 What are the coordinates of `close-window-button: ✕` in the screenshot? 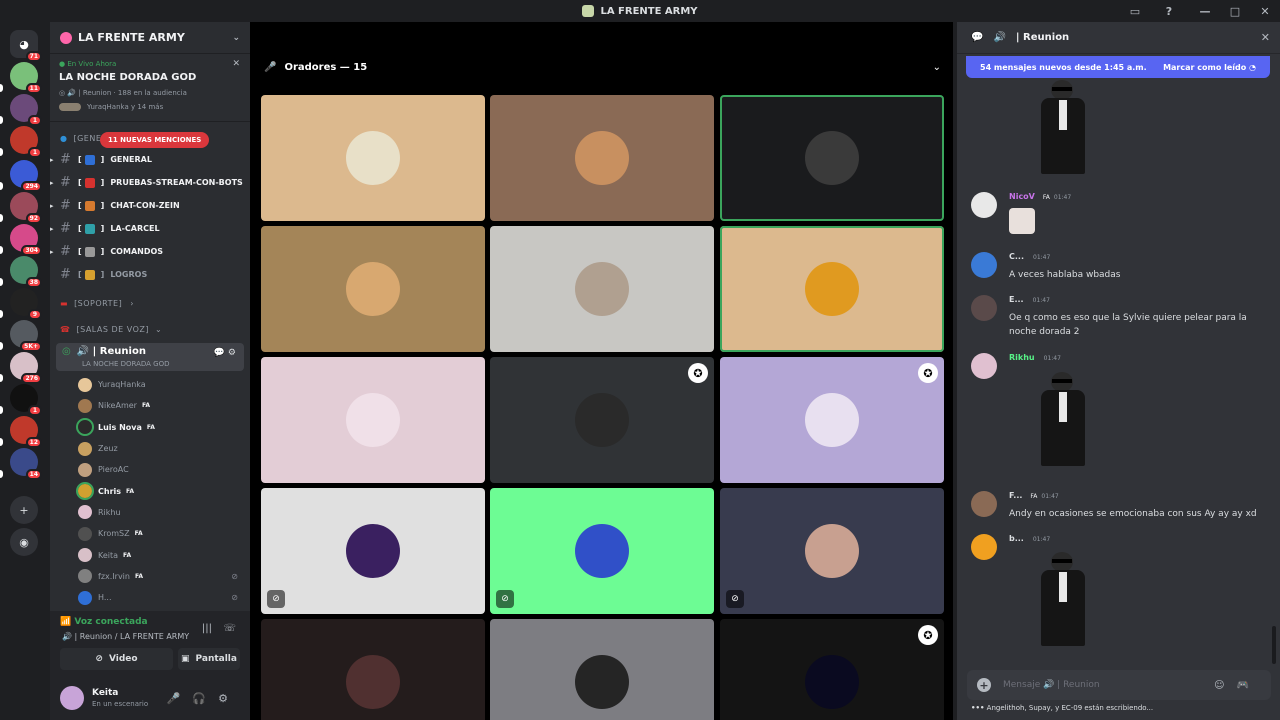 It's located at (1265, 11).